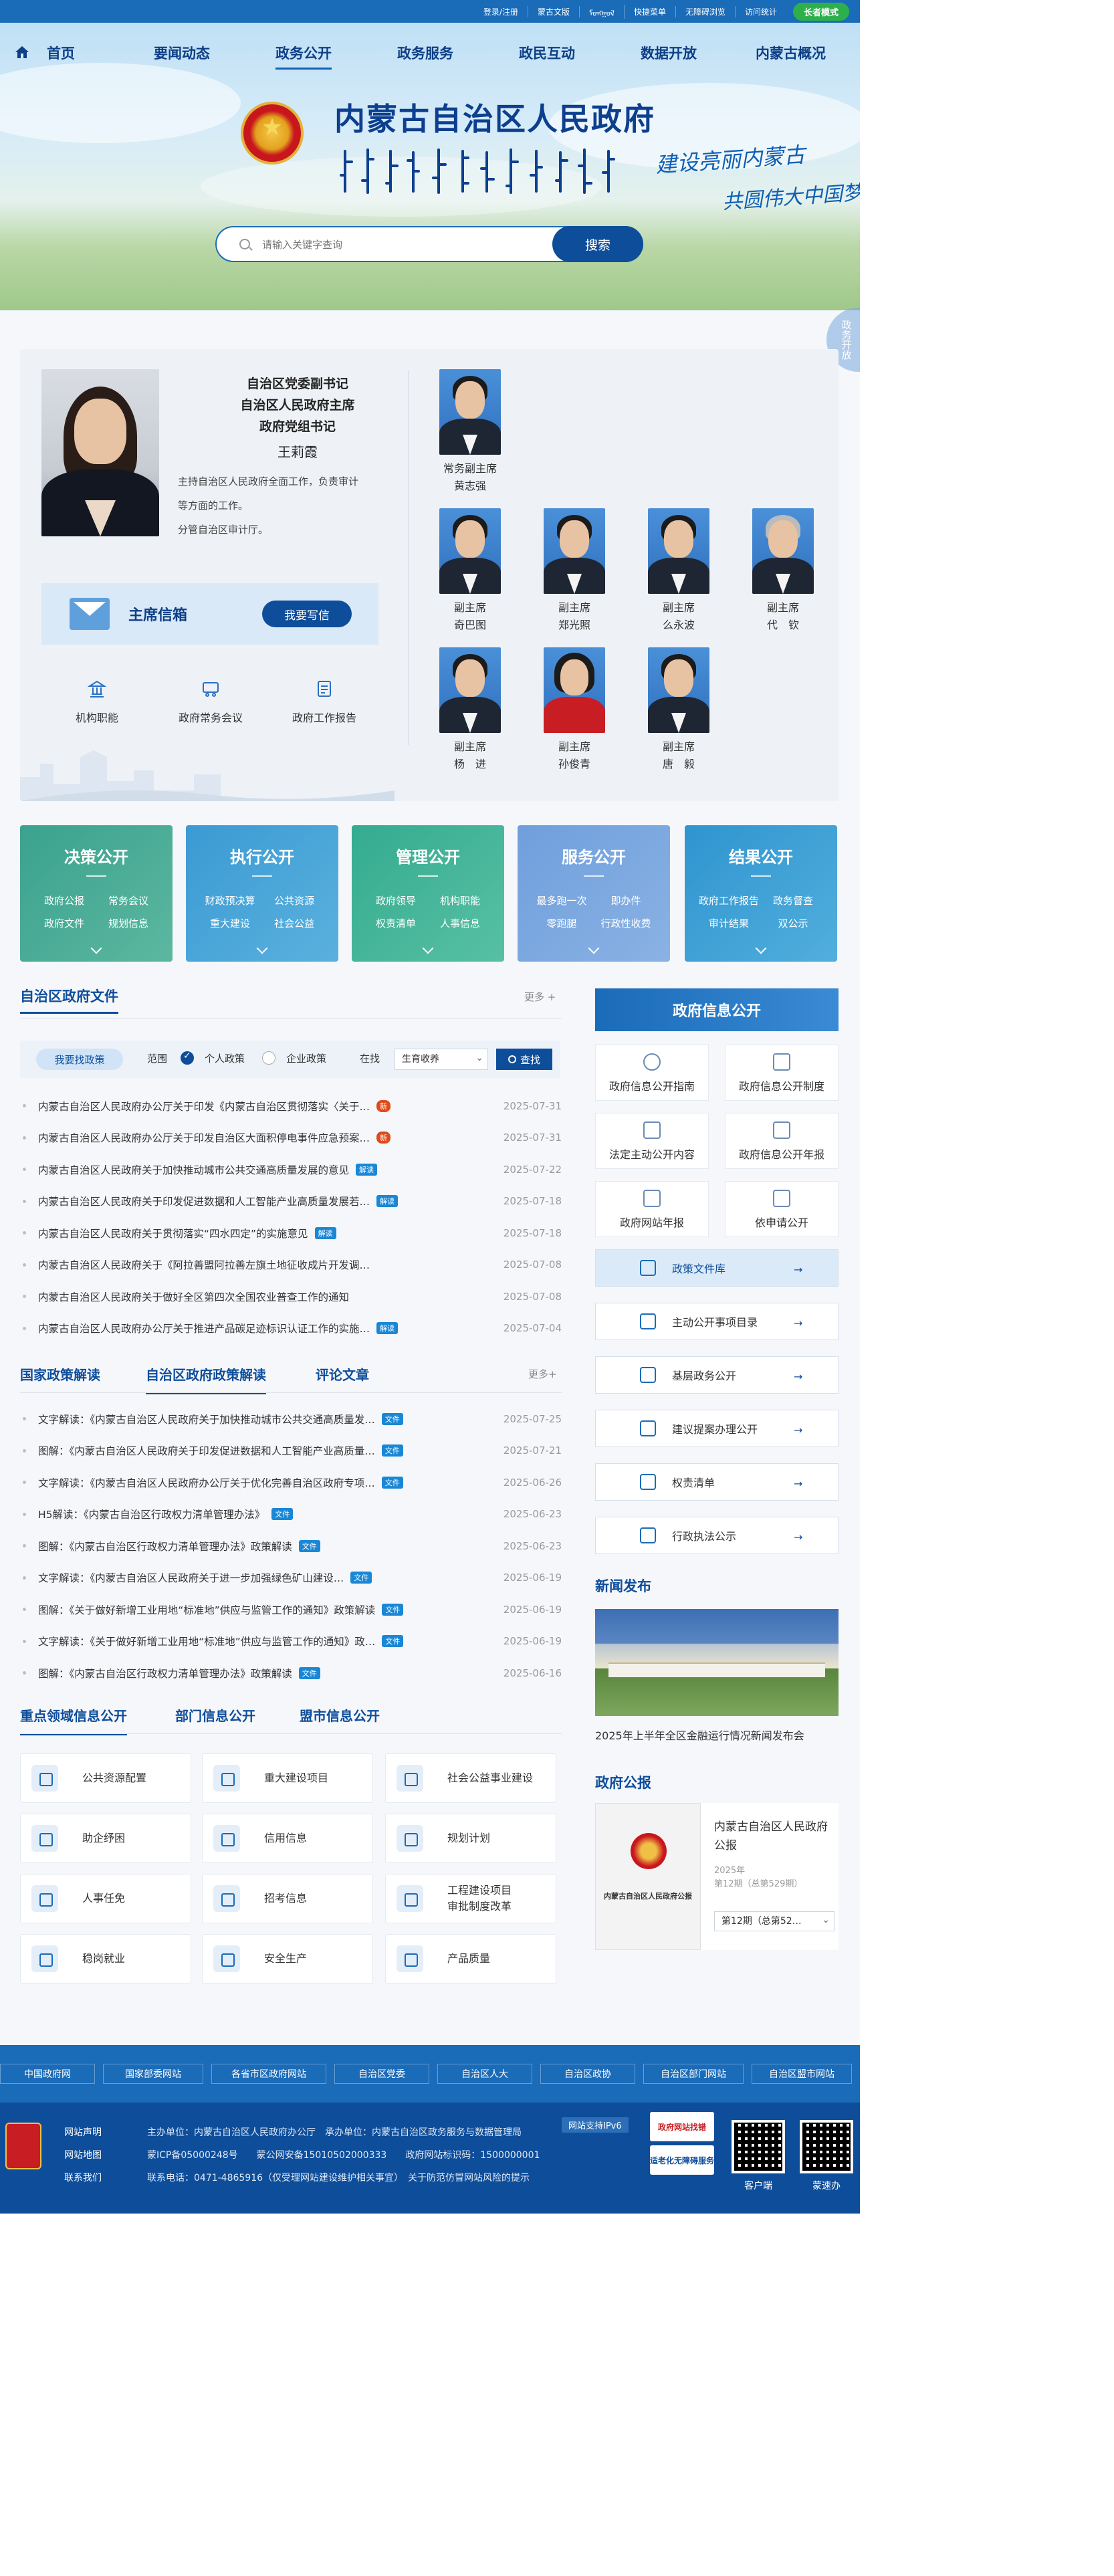 Image resolution: width=1114 pixels, height=2576 pixels. Describe the element at coordinates (648, 1876) in the screenshot. I see `gazette-cover: 内蒙古自治区人民政府公报` at that location.